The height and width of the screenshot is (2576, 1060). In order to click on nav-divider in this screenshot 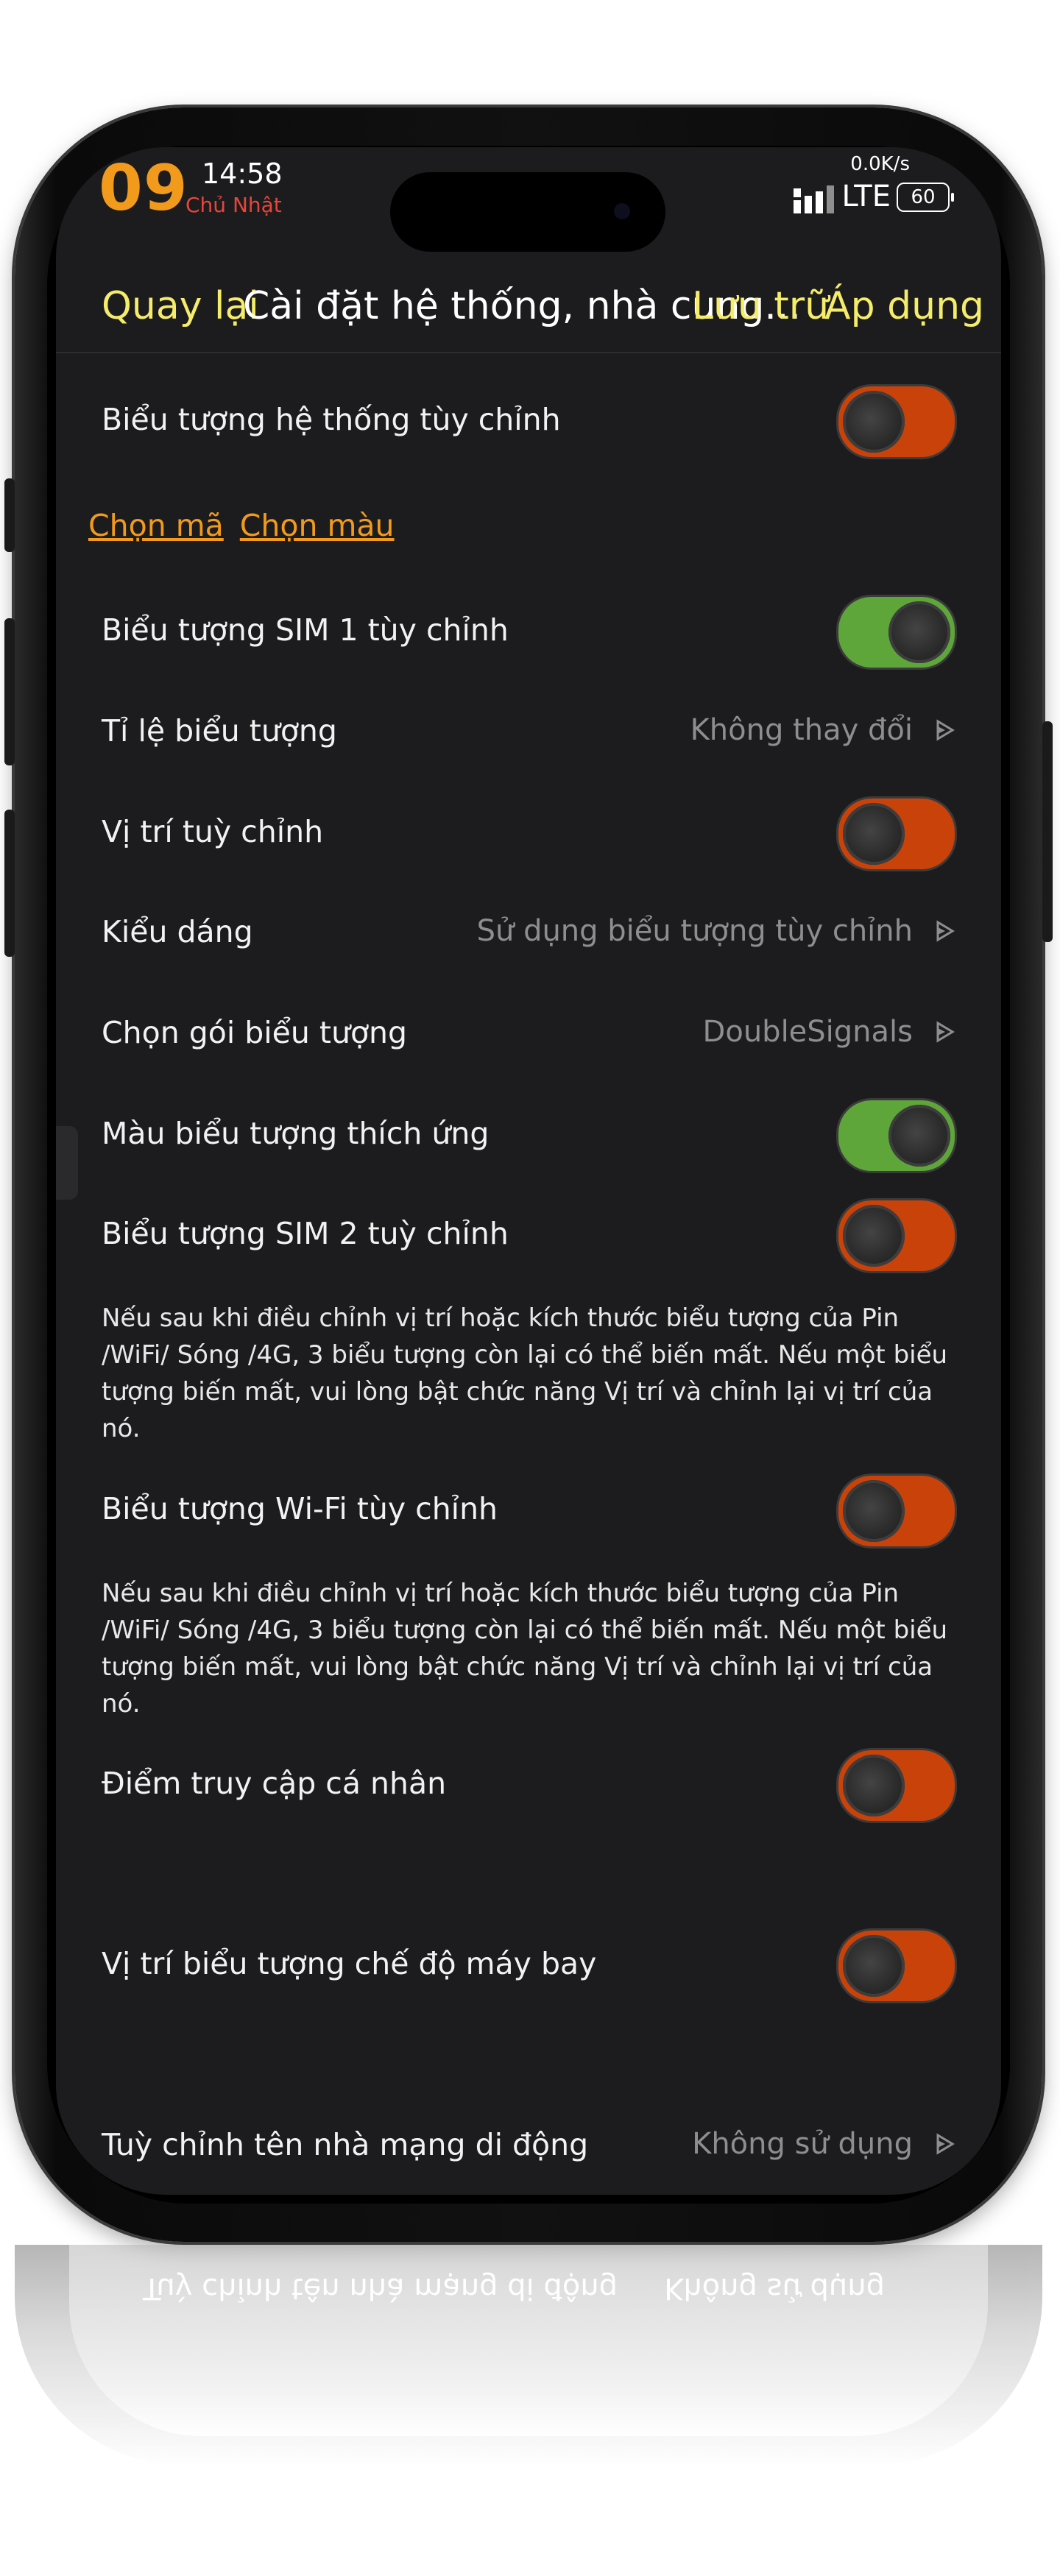, I will do `click(528, 352)`.